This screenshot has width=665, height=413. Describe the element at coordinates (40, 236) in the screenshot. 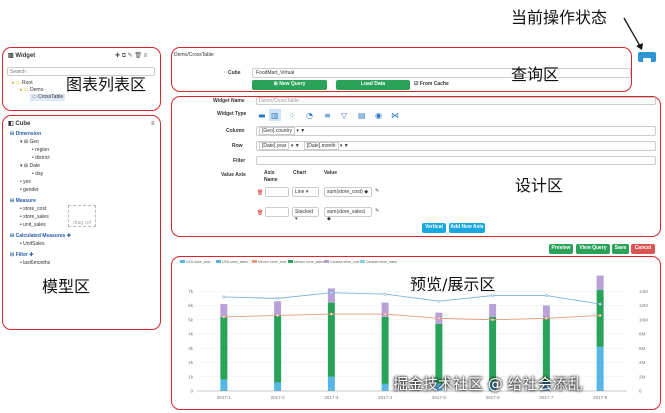

I see `calculated-measures-header: ⊟ Calculated Measures ✚` at that location.